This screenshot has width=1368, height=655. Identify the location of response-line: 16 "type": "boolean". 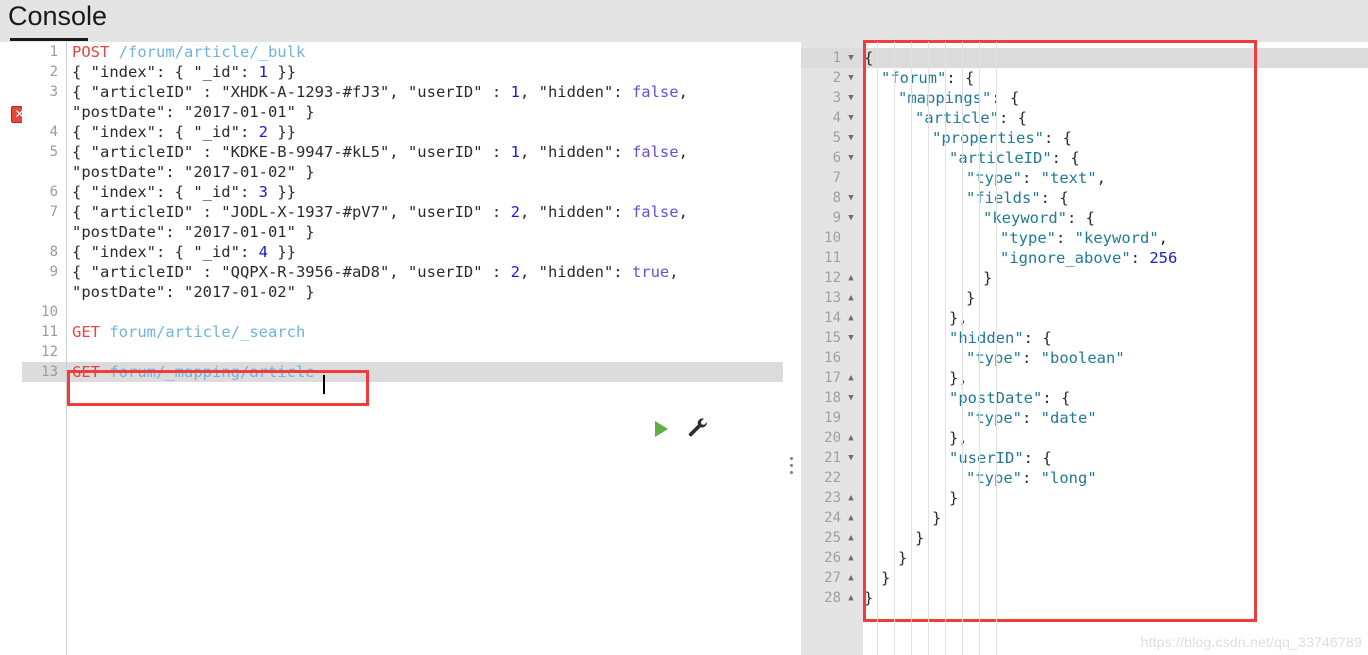
(1084, 358).